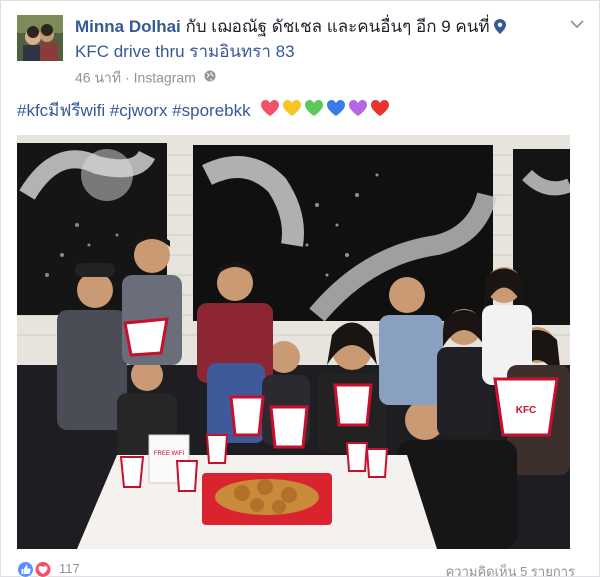  What do you see at coordinates (165, 77) in the screenshot?
I see `post-source: Instagram` at bounding box center [165, 77].